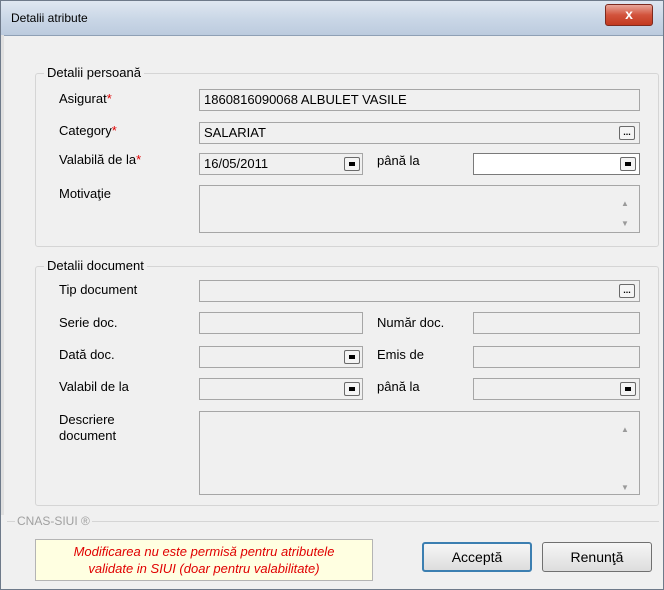  I want to click on until-label: până la, so click(398, 160).